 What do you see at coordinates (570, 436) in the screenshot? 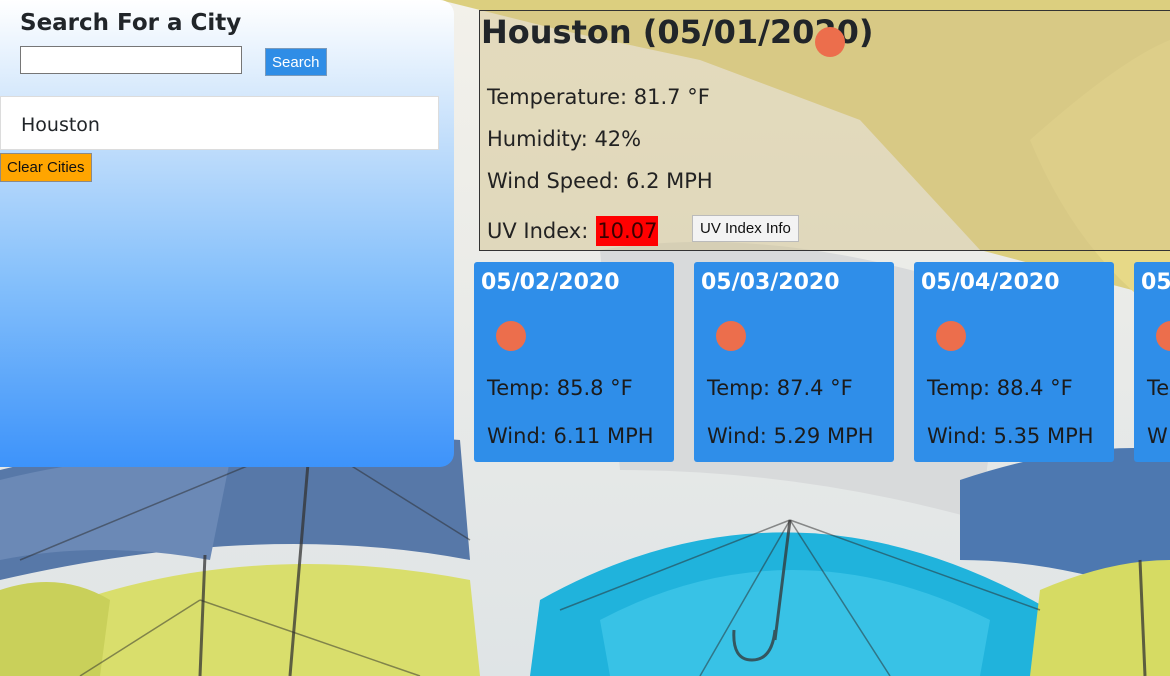
I see `forecast-wind: Wind: 6.11 MPH` at bounding box center [570, 436].